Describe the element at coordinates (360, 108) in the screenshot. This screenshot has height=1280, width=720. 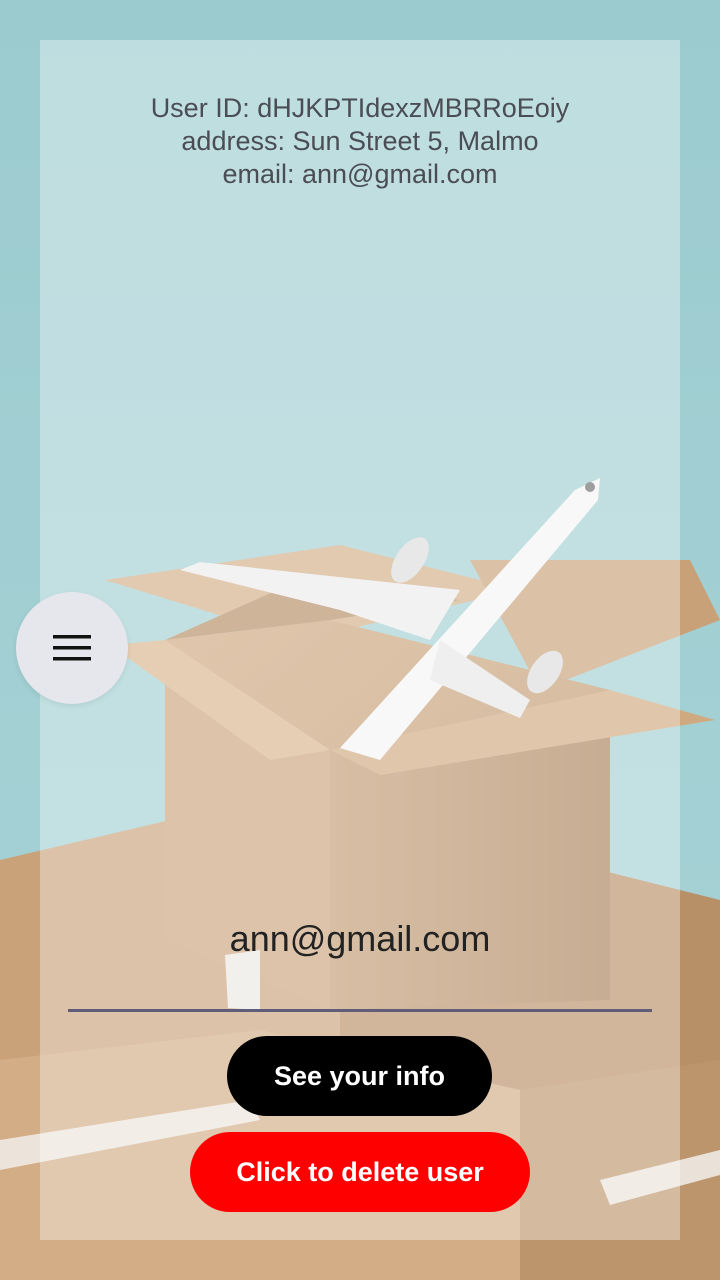
I see `user-id-text: User ID: dHJKPTIdexzMBRRoEoiy` at that location.